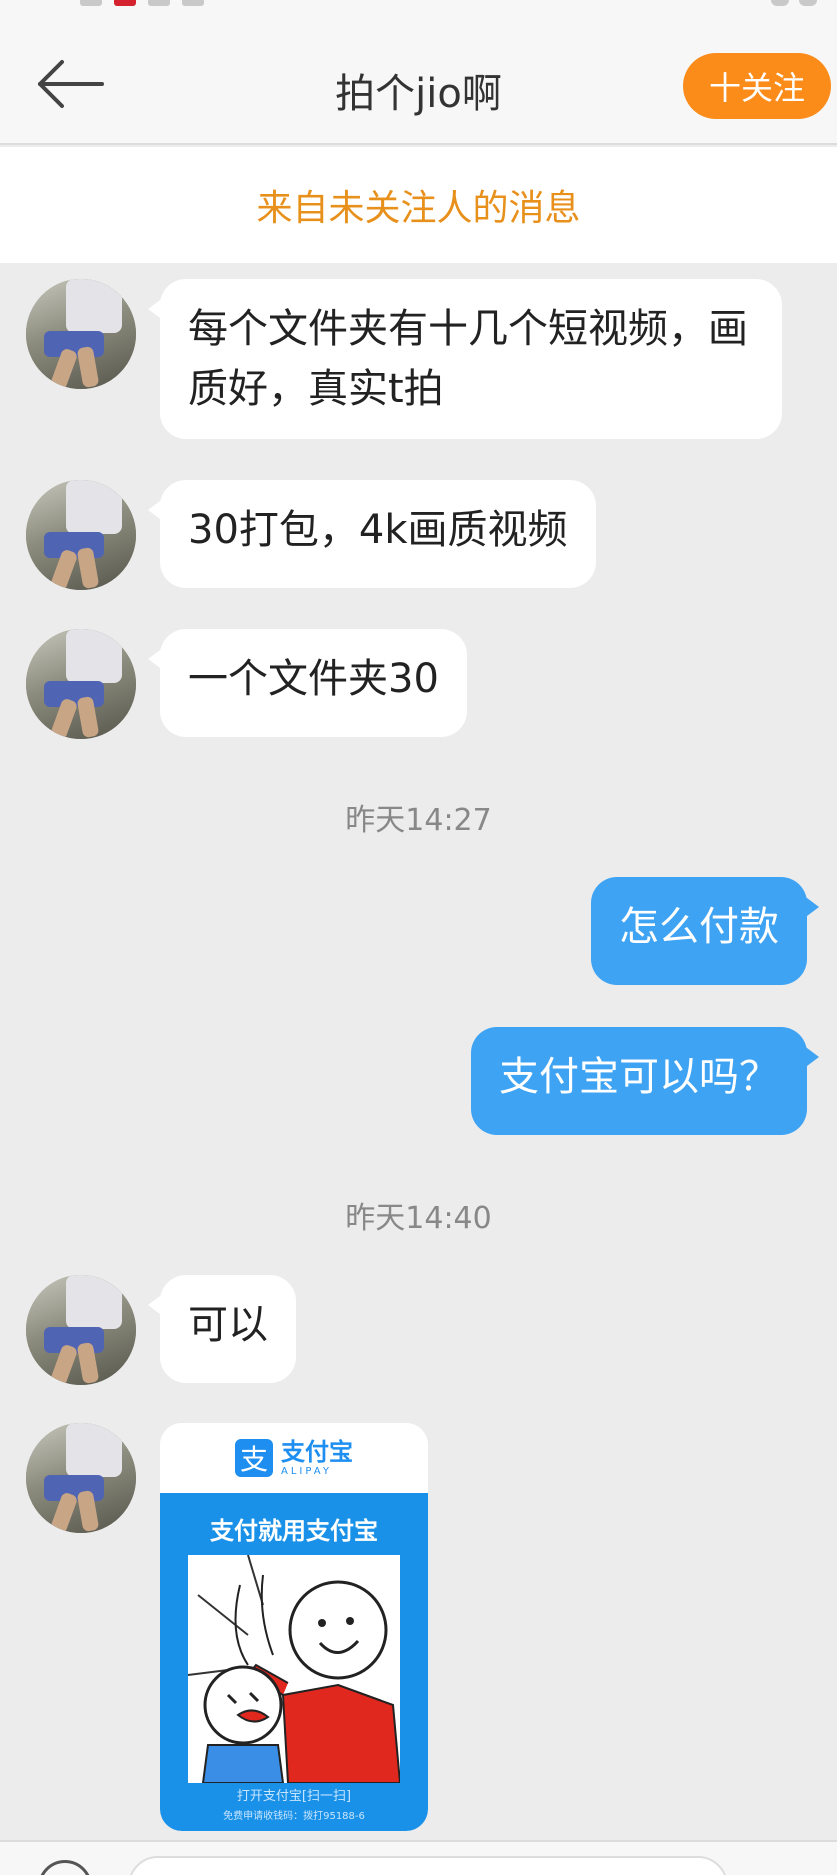 This screenshot has width=837, height=1875. I want to click on message-input, so click(428, 1865).